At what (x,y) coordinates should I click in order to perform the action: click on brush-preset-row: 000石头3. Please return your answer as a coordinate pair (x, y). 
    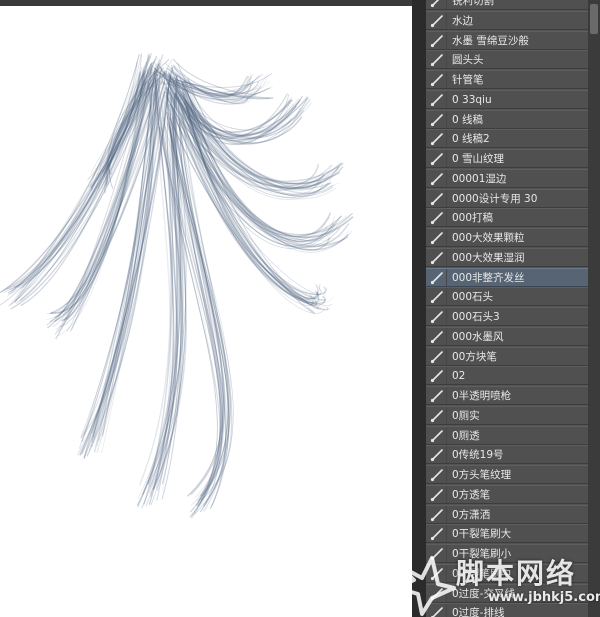
    Looking at the image, I should click on (507, 316).